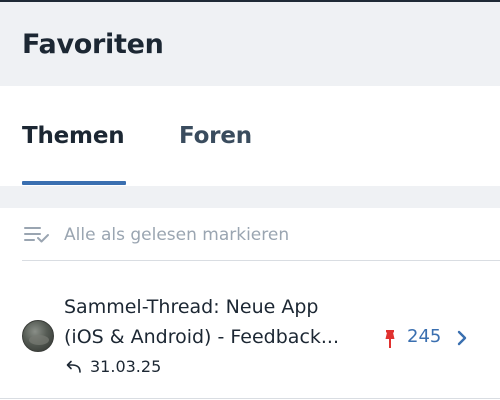  What do you see at coordinates (73, 136) in the screenshot?
I see `tab-themen: Themen` at bounding box center [73, 136].